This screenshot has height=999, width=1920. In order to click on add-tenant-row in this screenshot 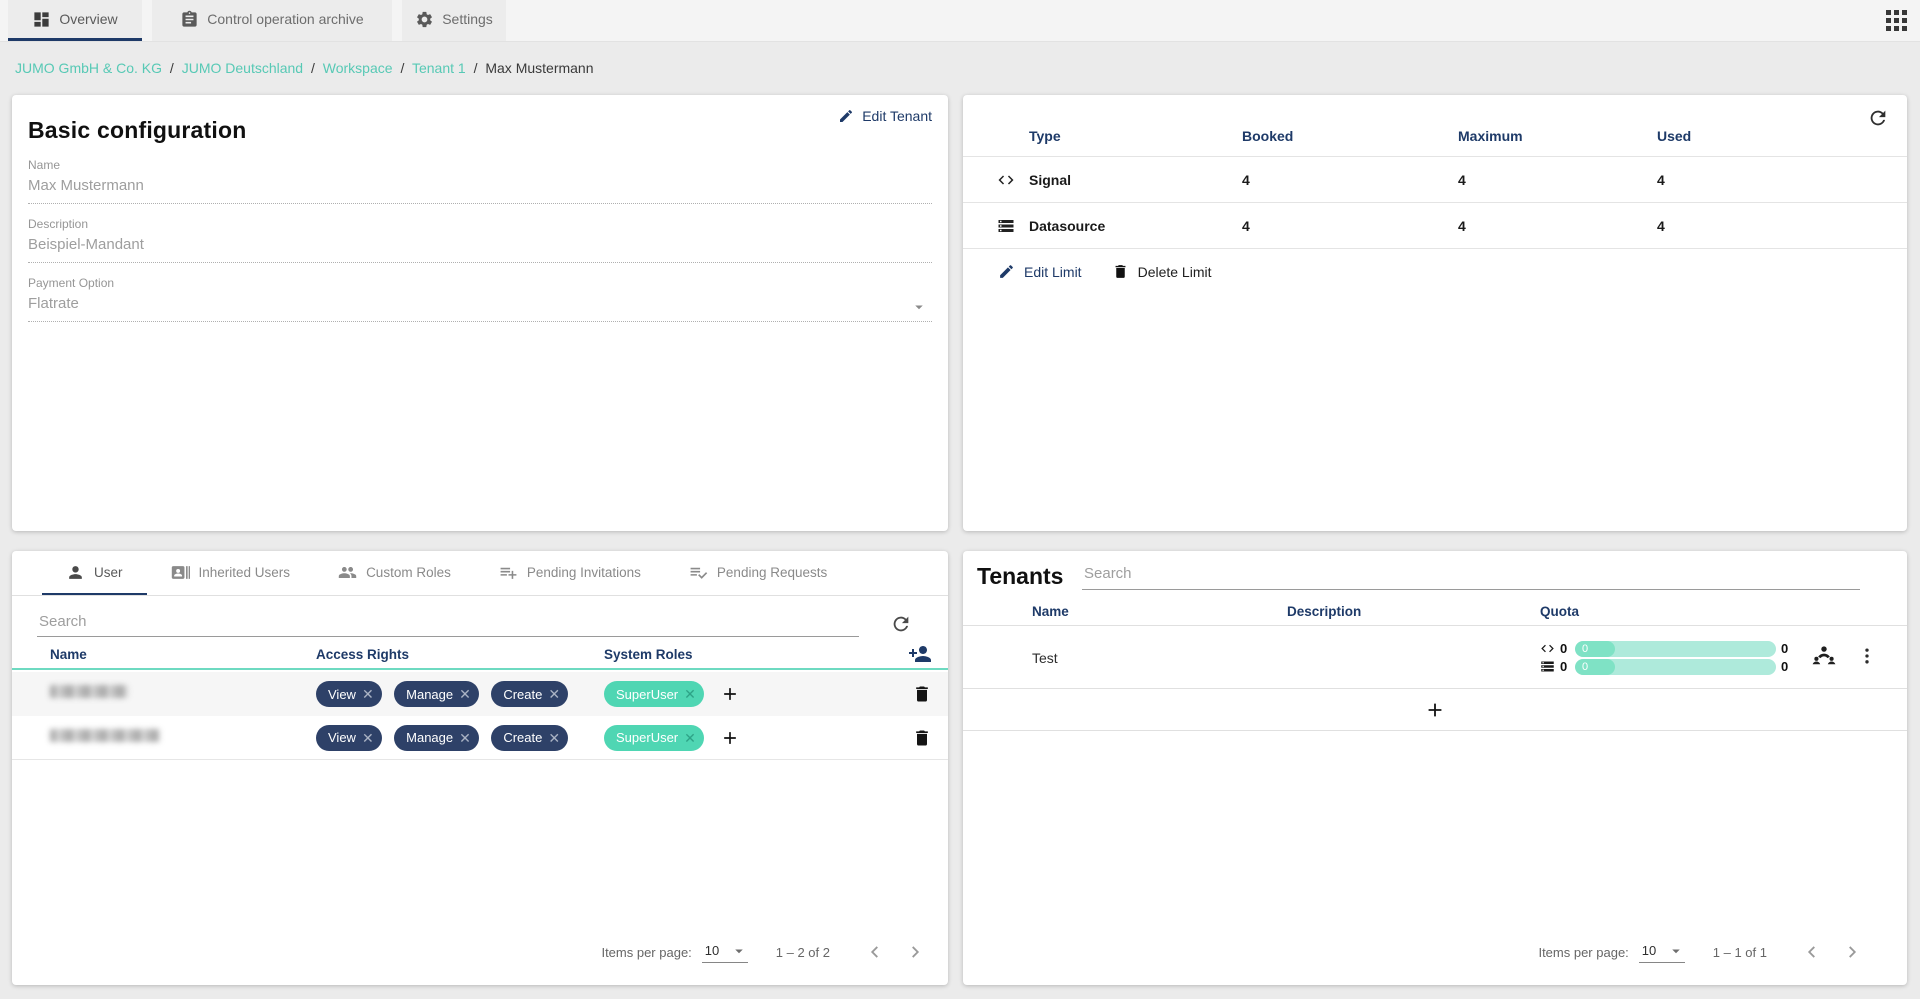, I will do `click(1435, 710)`.